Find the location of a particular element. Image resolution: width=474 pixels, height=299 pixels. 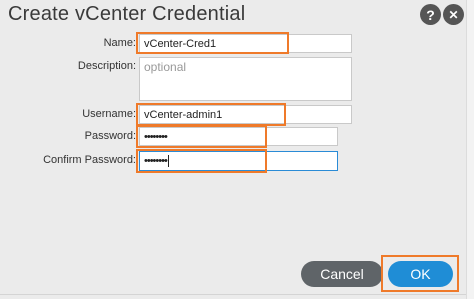

dialog-right-edge is located at coordinates (470, 149).